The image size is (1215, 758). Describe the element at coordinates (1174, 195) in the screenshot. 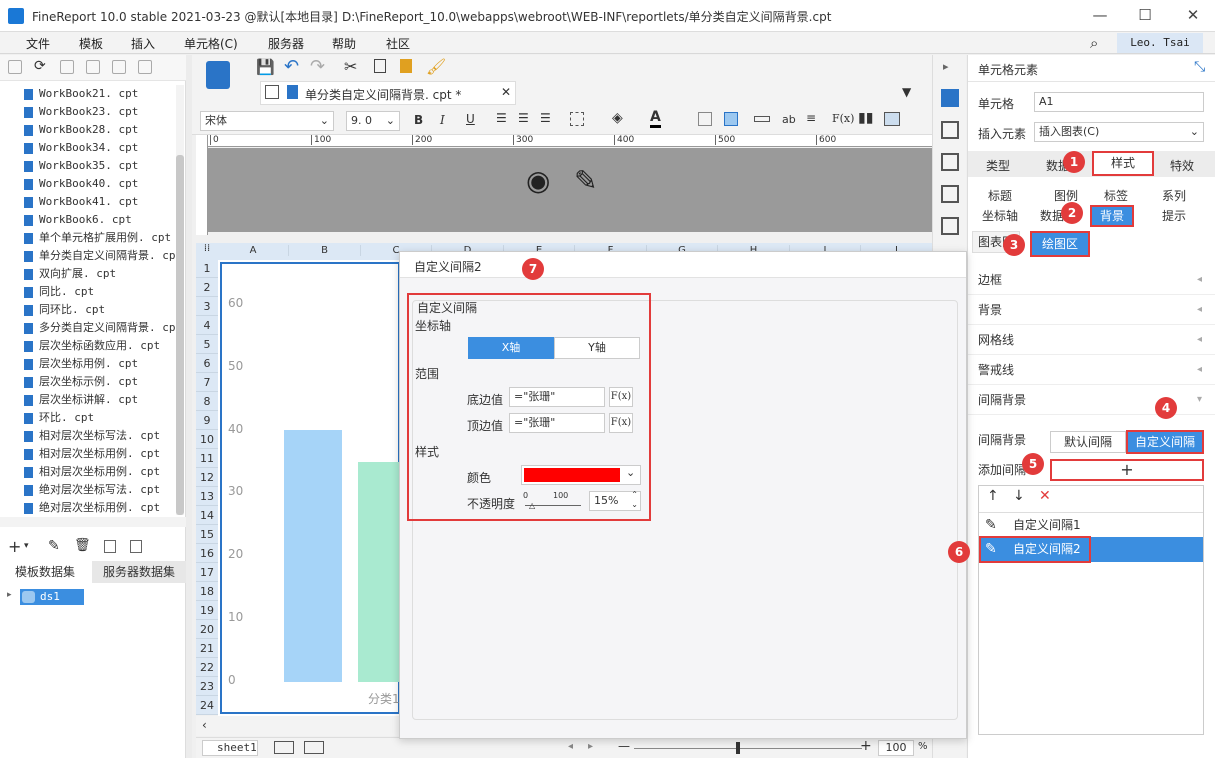

I see `subtab-item: 系列` at that location.